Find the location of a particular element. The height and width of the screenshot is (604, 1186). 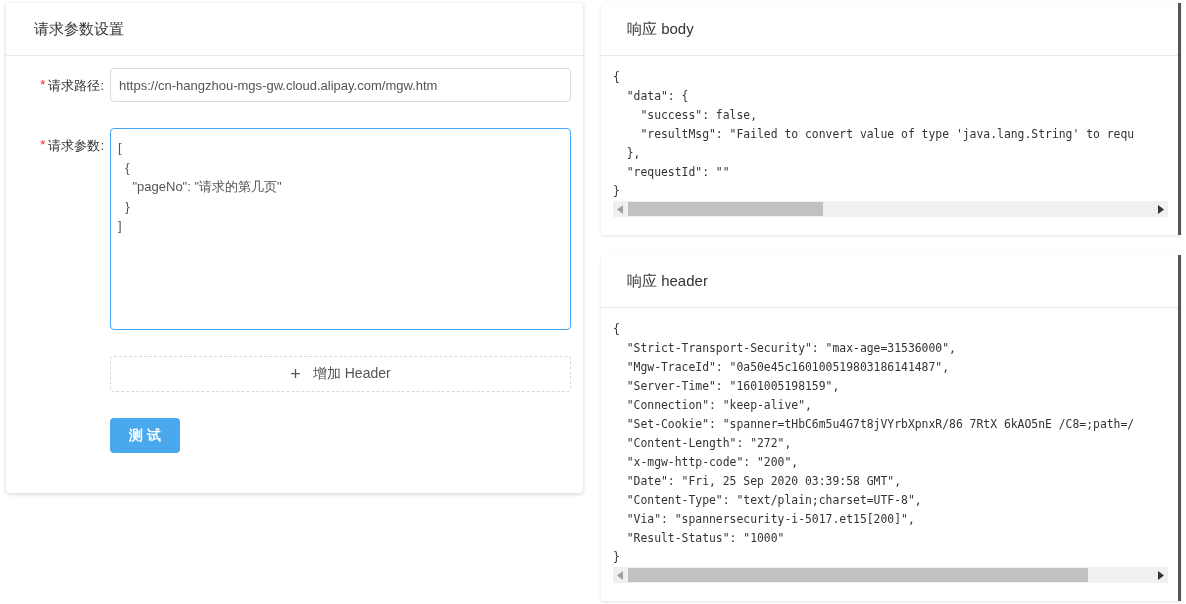

code-line: "success": false, is located at coordinates (698, 115).